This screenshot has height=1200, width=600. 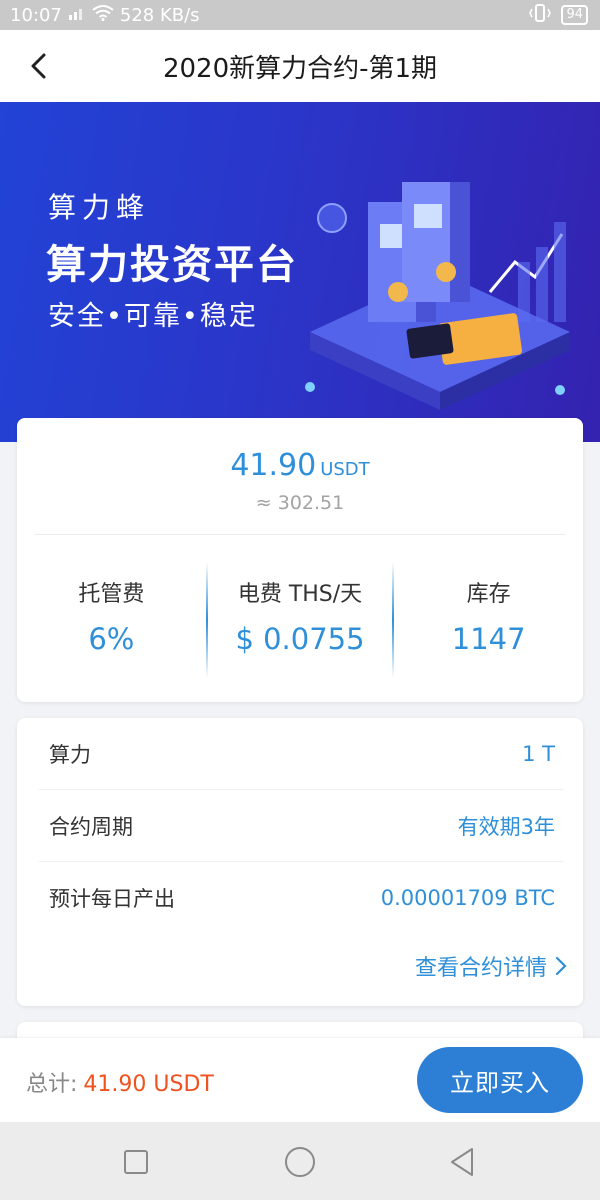 I want to click on total-display: 总计: 41.90 USDT, so click(x=120, y=1082).